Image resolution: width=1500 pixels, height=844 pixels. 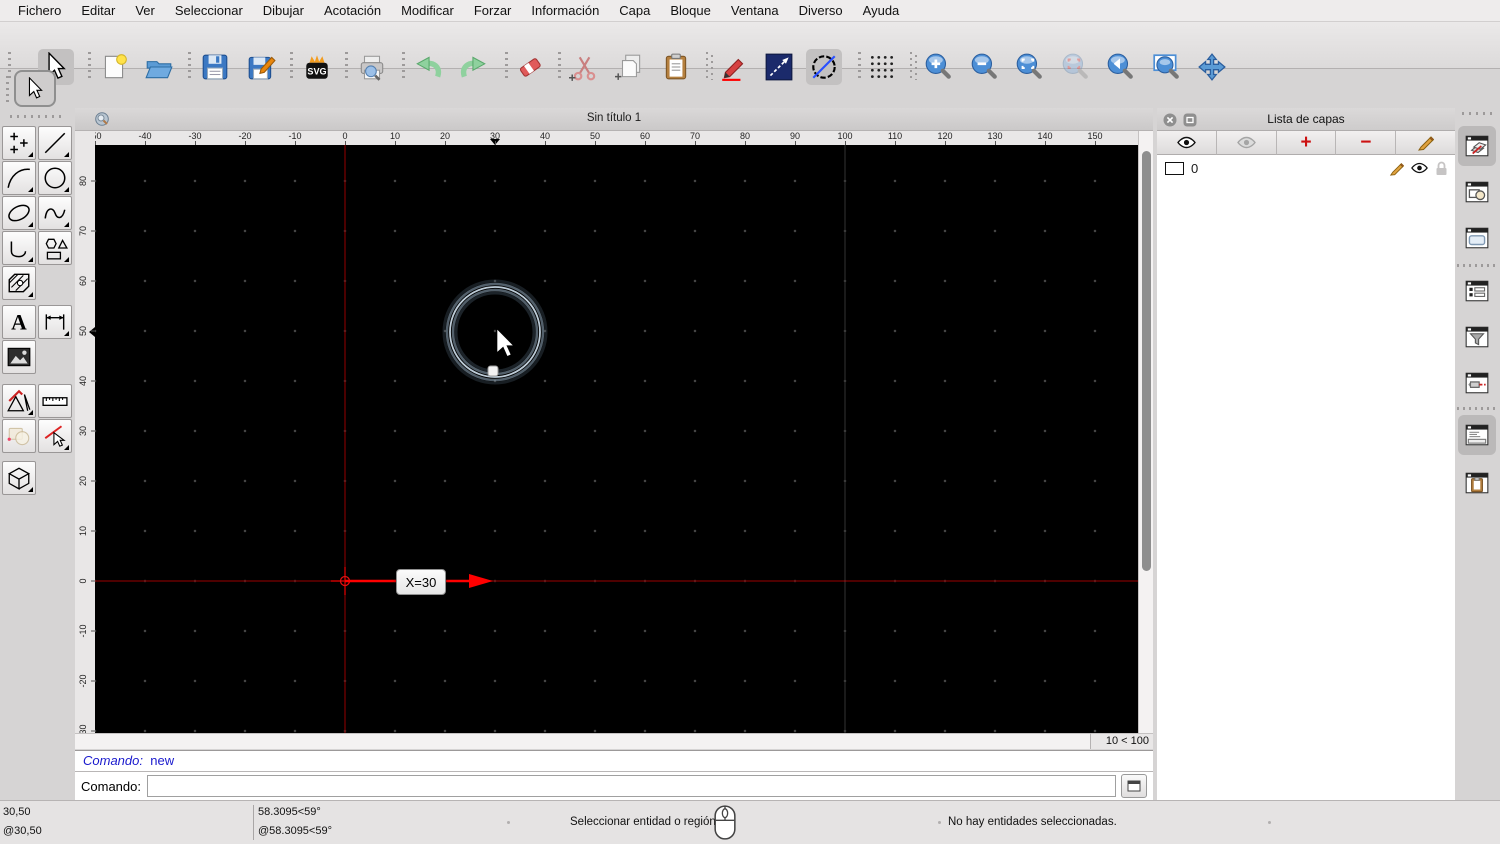 What do you see at coordinates (1120, 67) in the screenshot?
I see `zoom-previous-button` at bounding box center [1120, 67].